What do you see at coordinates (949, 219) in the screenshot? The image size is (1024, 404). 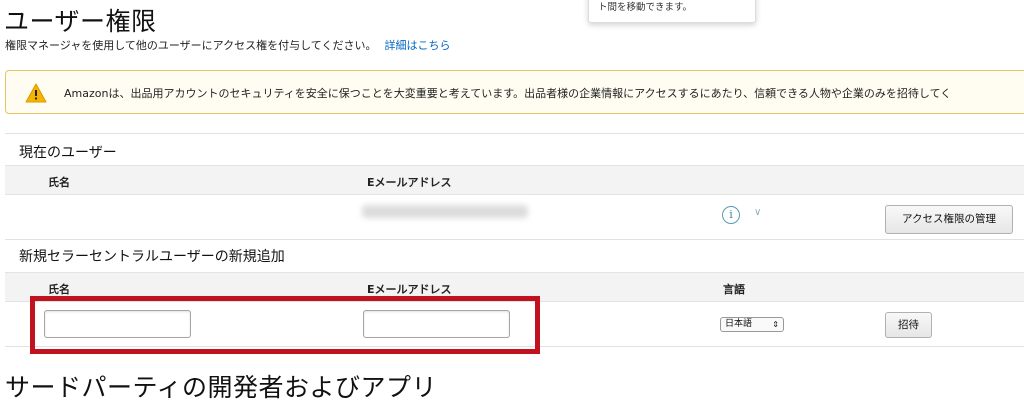 I see `manage-access-button: アクセス権限の管理` at bounding box center [949, 219].